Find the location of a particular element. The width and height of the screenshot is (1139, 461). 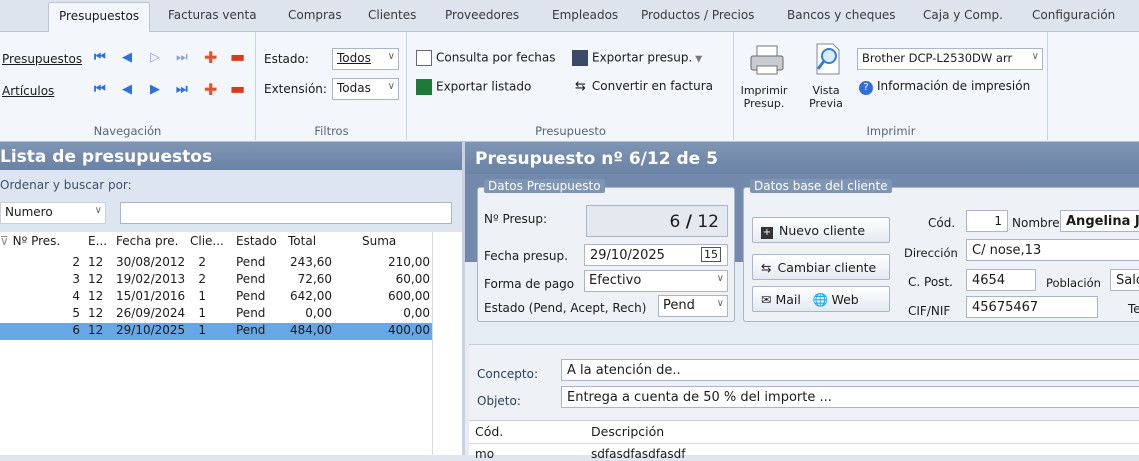

printer-select: Brother DCP-L2530DW arr ∨ is located at coordinates (950, 59).